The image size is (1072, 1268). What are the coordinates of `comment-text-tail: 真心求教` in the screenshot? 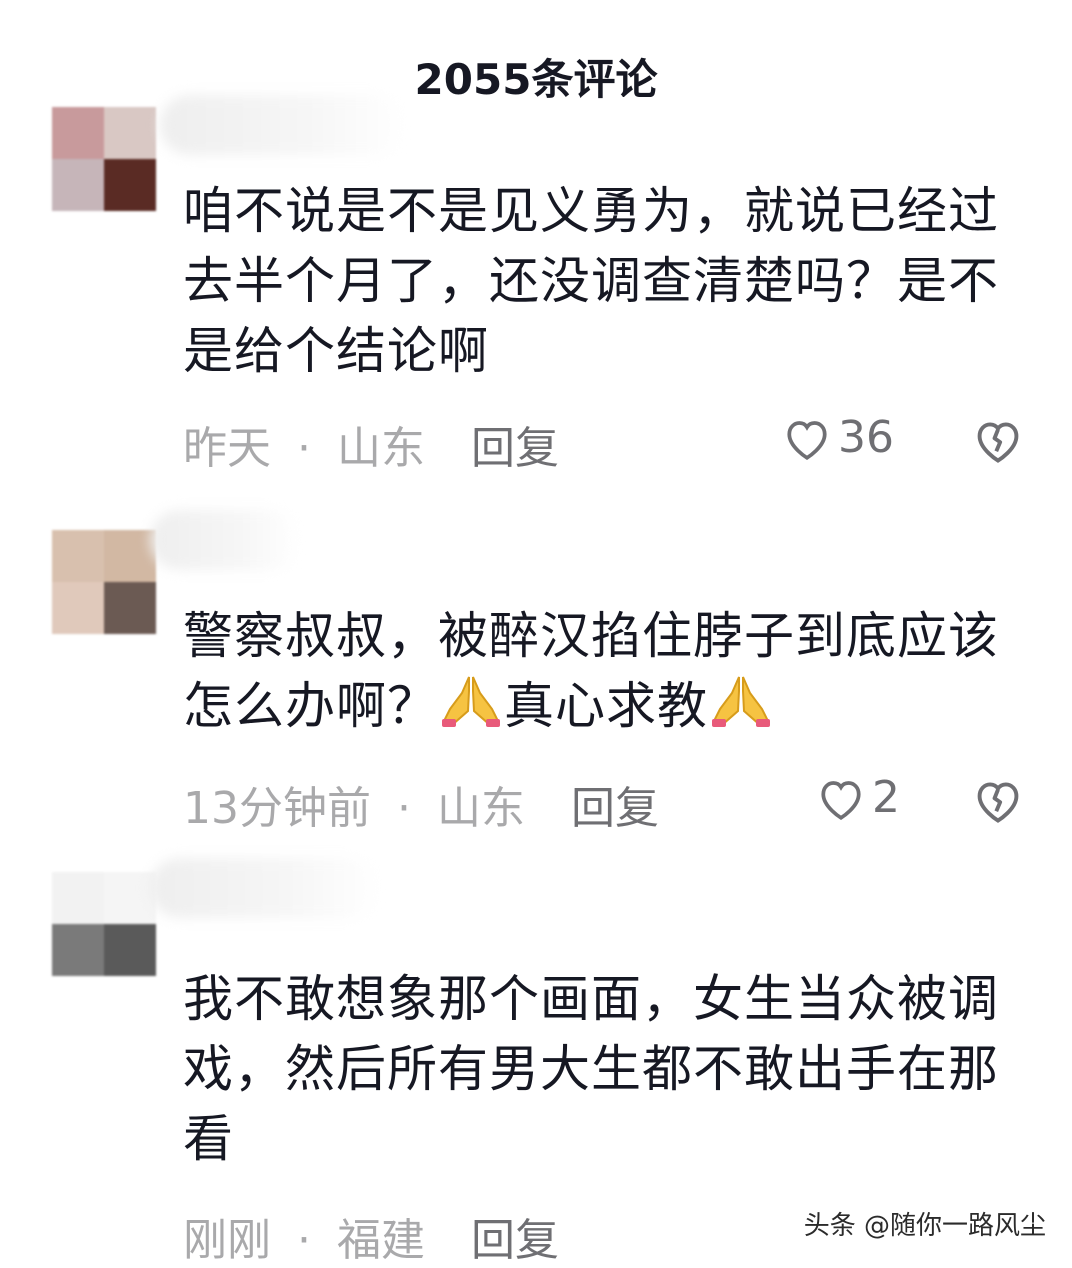 It's located at (606, 706).